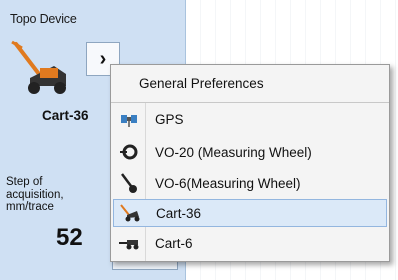 The height and width of the screenshot is (280, 398). Describe the element at coordinates (169, 119) in the screenshot. I see `menu-item-label: GPS` at that location.